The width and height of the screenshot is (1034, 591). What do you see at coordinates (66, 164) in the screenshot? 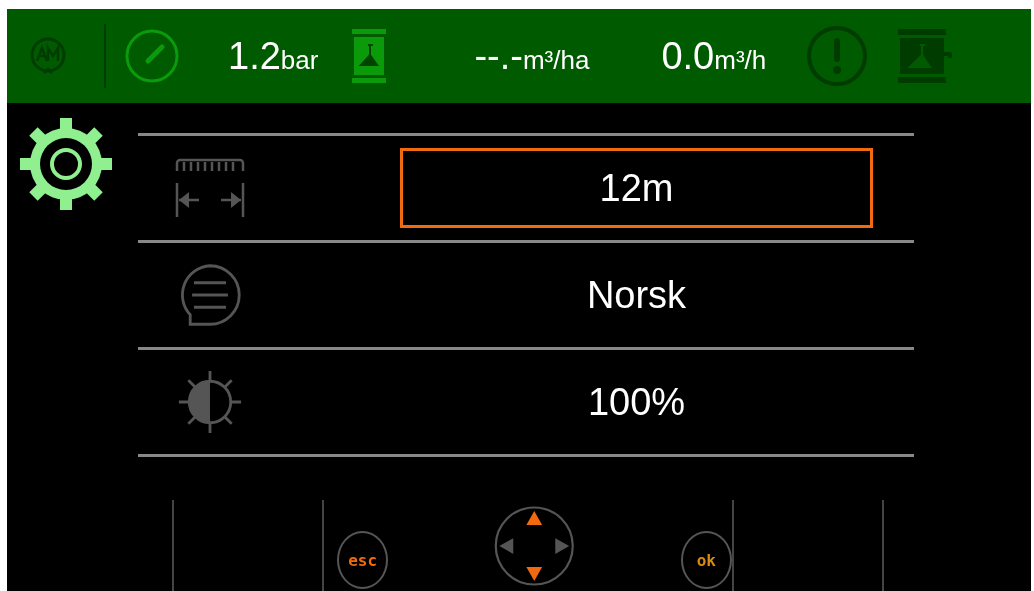
I see `settings-icon` at bounding box center [66, 164].